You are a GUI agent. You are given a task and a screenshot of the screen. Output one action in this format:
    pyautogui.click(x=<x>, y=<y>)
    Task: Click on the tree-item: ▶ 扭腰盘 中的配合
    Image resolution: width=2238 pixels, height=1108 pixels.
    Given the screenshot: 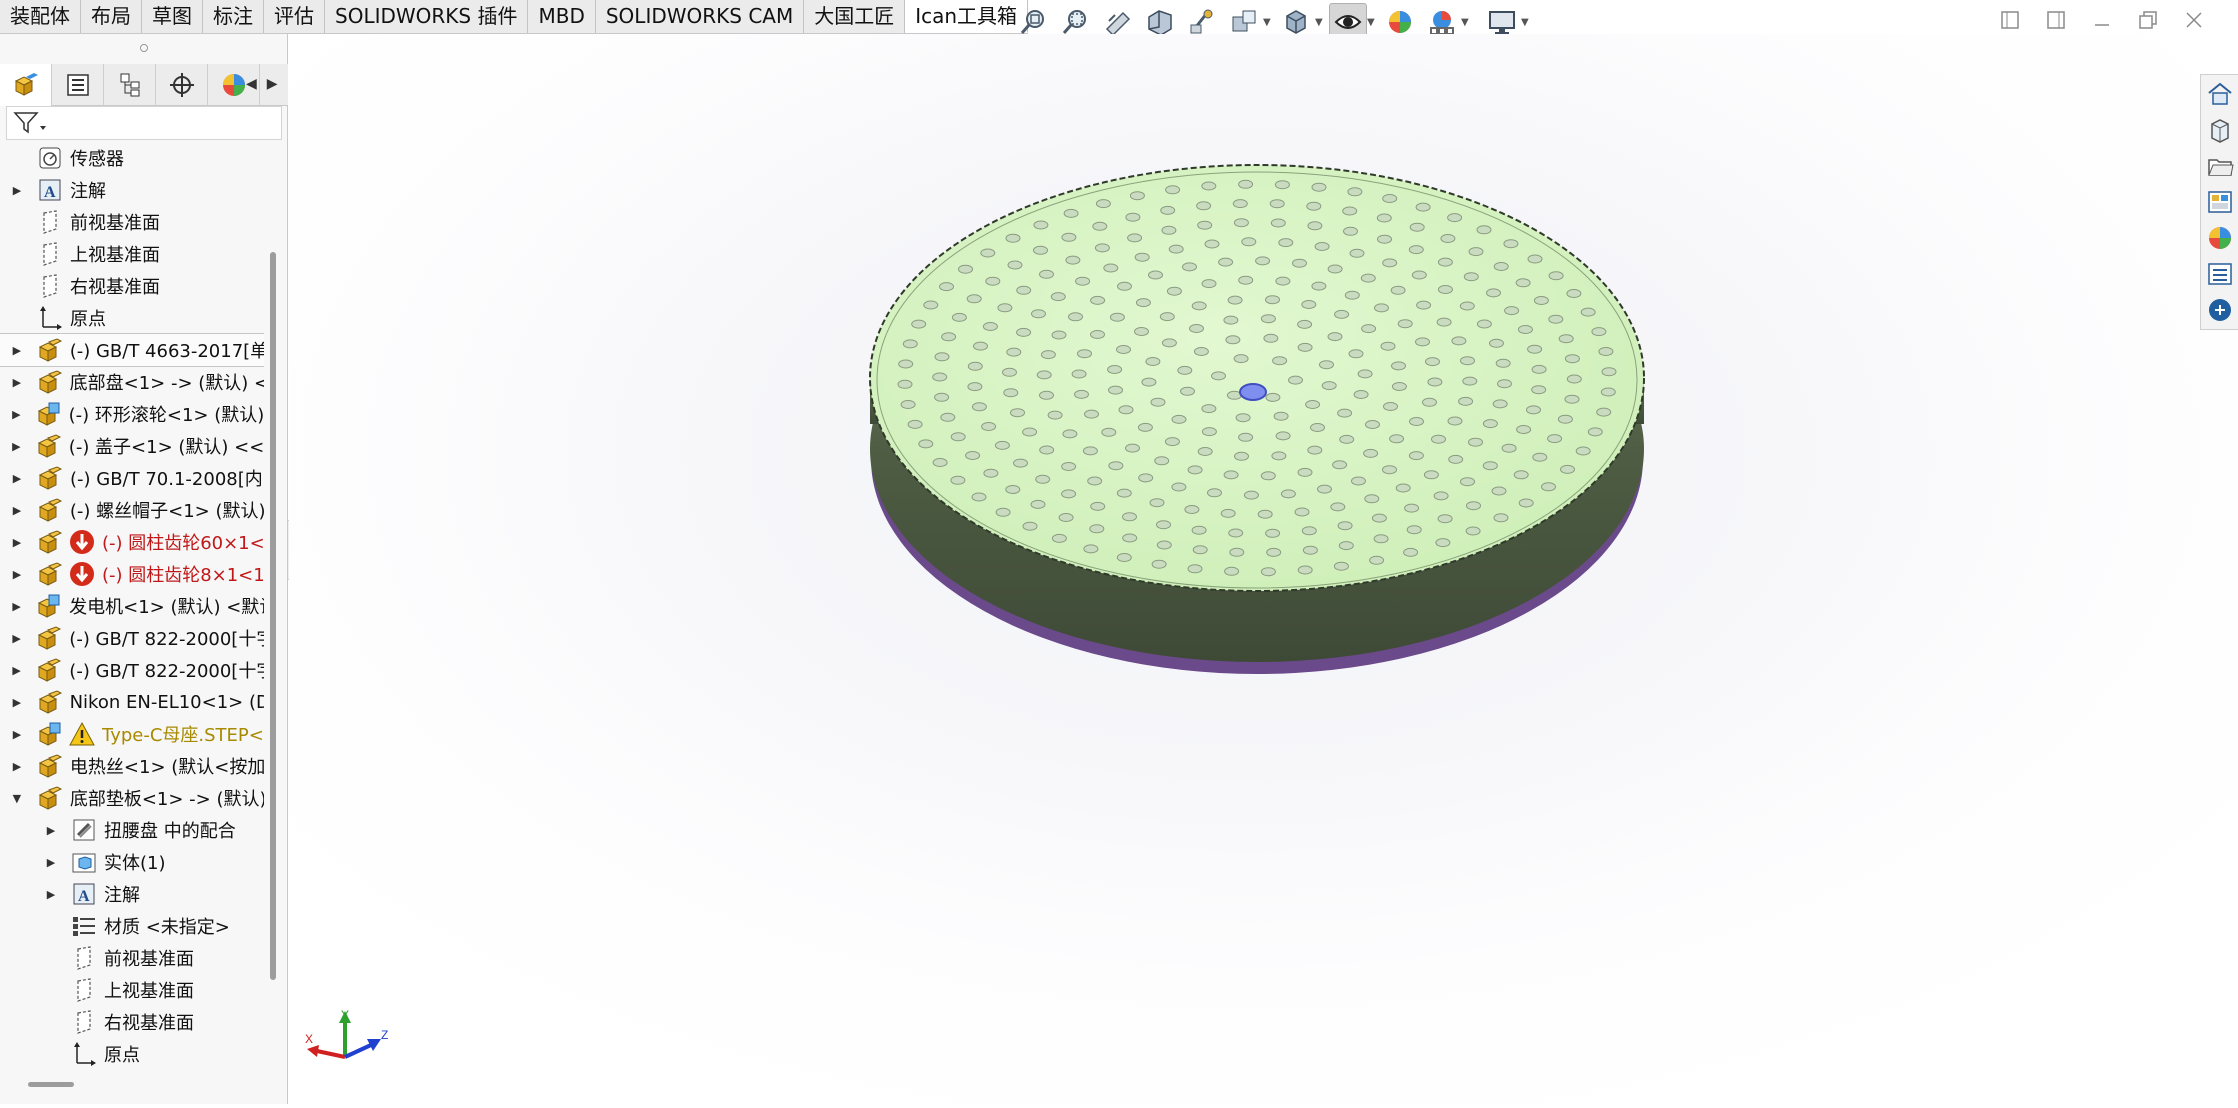 What is the action you would take?
    pyautogui.click(x=132, y=830)
    